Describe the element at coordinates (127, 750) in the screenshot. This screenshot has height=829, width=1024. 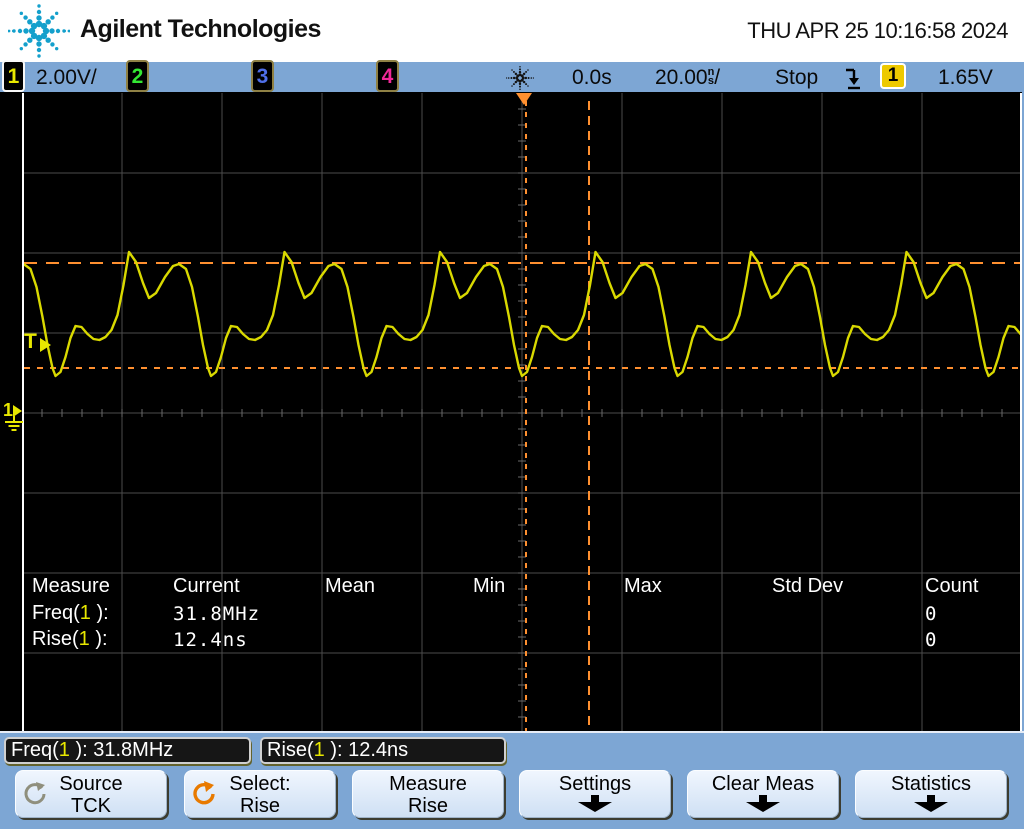
I see `result-freq: Freq(1 ): 31.8MHz` at that location.